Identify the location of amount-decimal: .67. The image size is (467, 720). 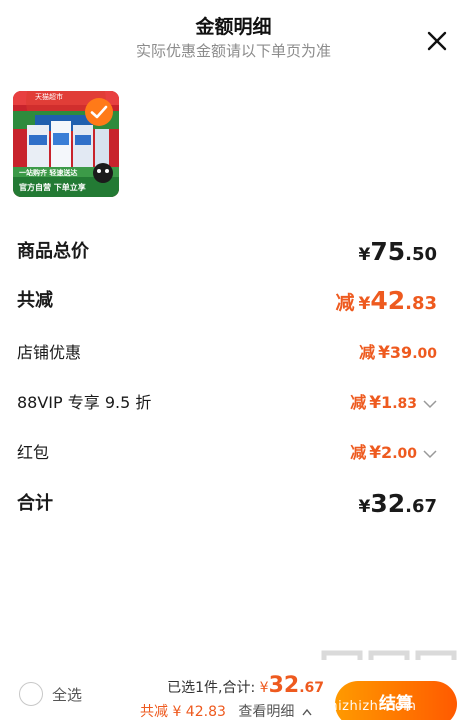
(421, 506).